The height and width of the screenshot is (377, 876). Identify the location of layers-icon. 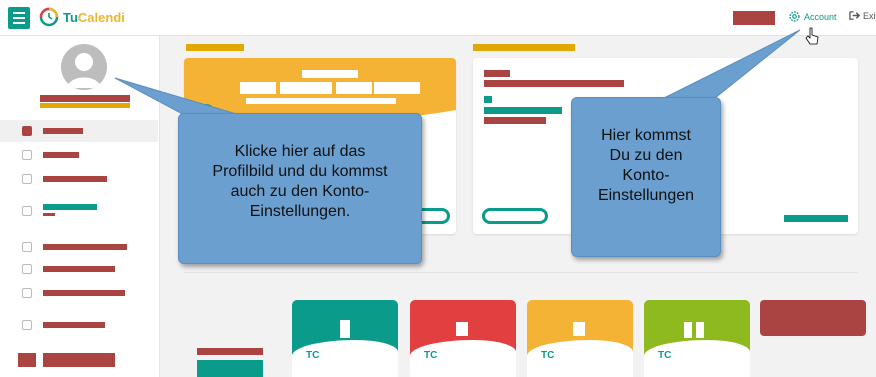
(27, 325).